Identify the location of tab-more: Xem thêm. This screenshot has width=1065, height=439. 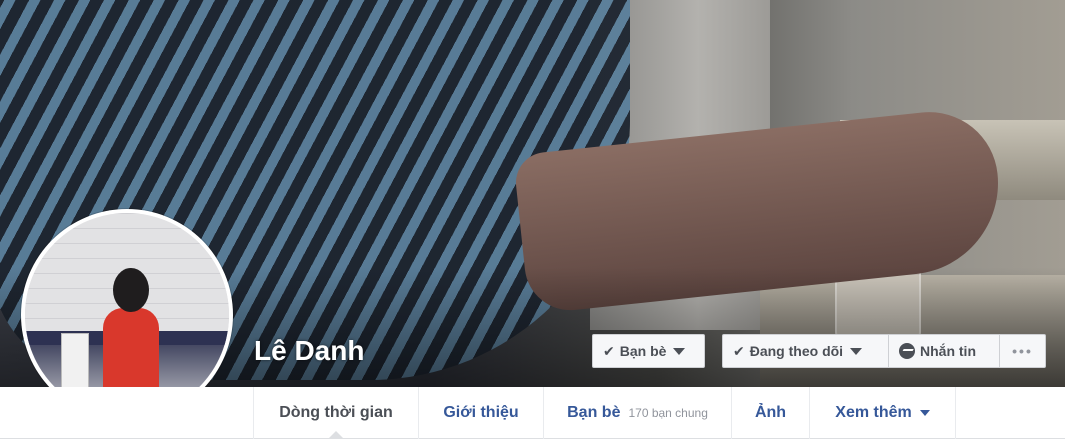
(882, 413).